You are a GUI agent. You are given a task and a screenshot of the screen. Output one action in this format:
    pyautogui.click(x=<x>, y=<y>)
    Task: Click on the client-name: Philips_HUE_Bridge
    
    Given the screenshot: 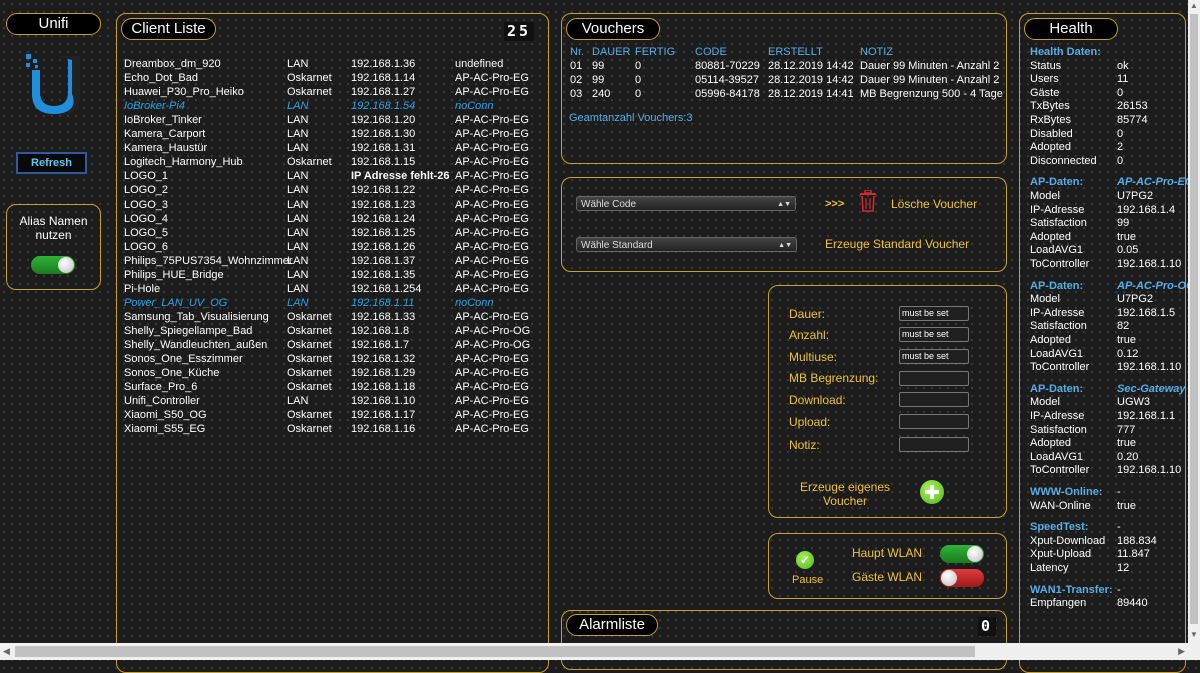 What is the action you would take?
    pyautogui.click(x=174, y=274)
    